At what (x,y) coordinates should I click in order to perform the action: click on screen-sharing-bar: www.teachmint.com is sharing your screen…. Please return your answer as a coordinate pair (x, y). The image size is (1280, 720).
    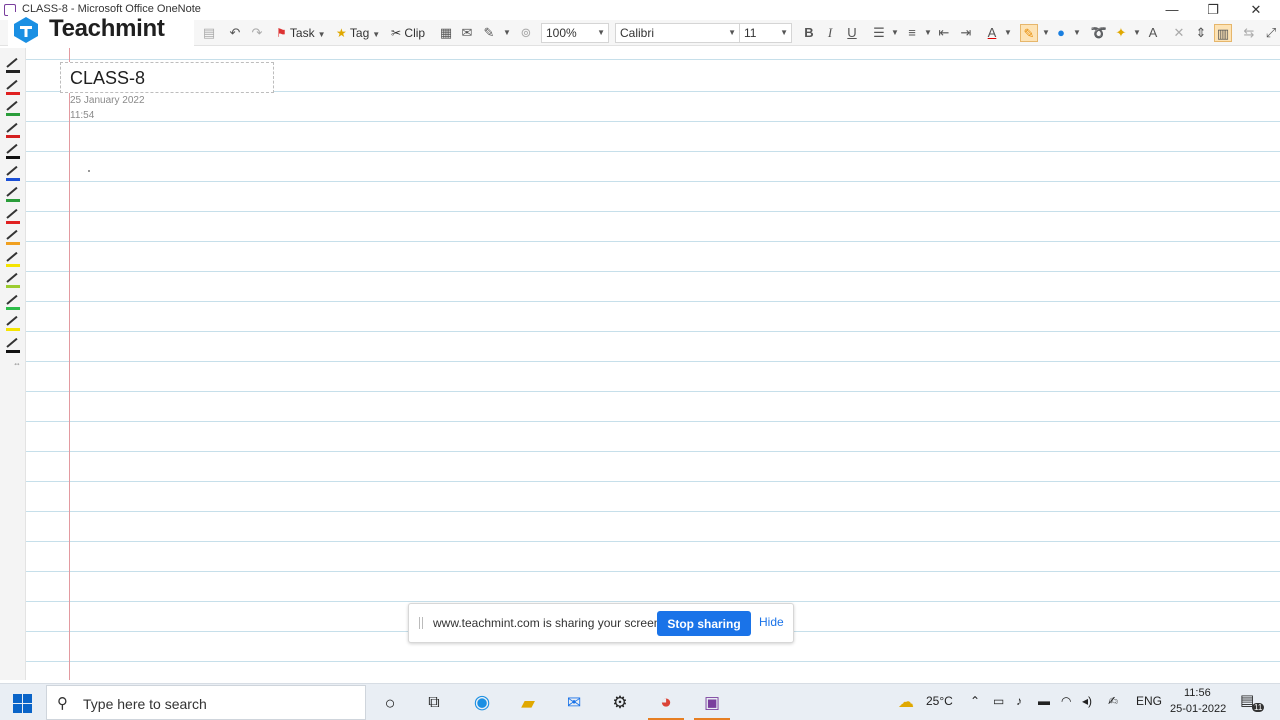
    Looking at the image, I should click on (601, 623).